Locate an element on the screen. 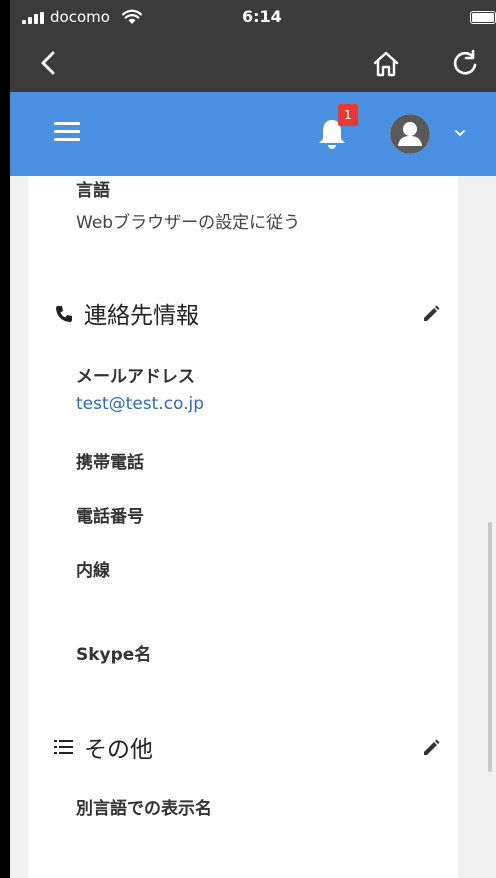 The height and width of the screenshot is (878, 496). scrollbar is located at coordinates (490, 647).